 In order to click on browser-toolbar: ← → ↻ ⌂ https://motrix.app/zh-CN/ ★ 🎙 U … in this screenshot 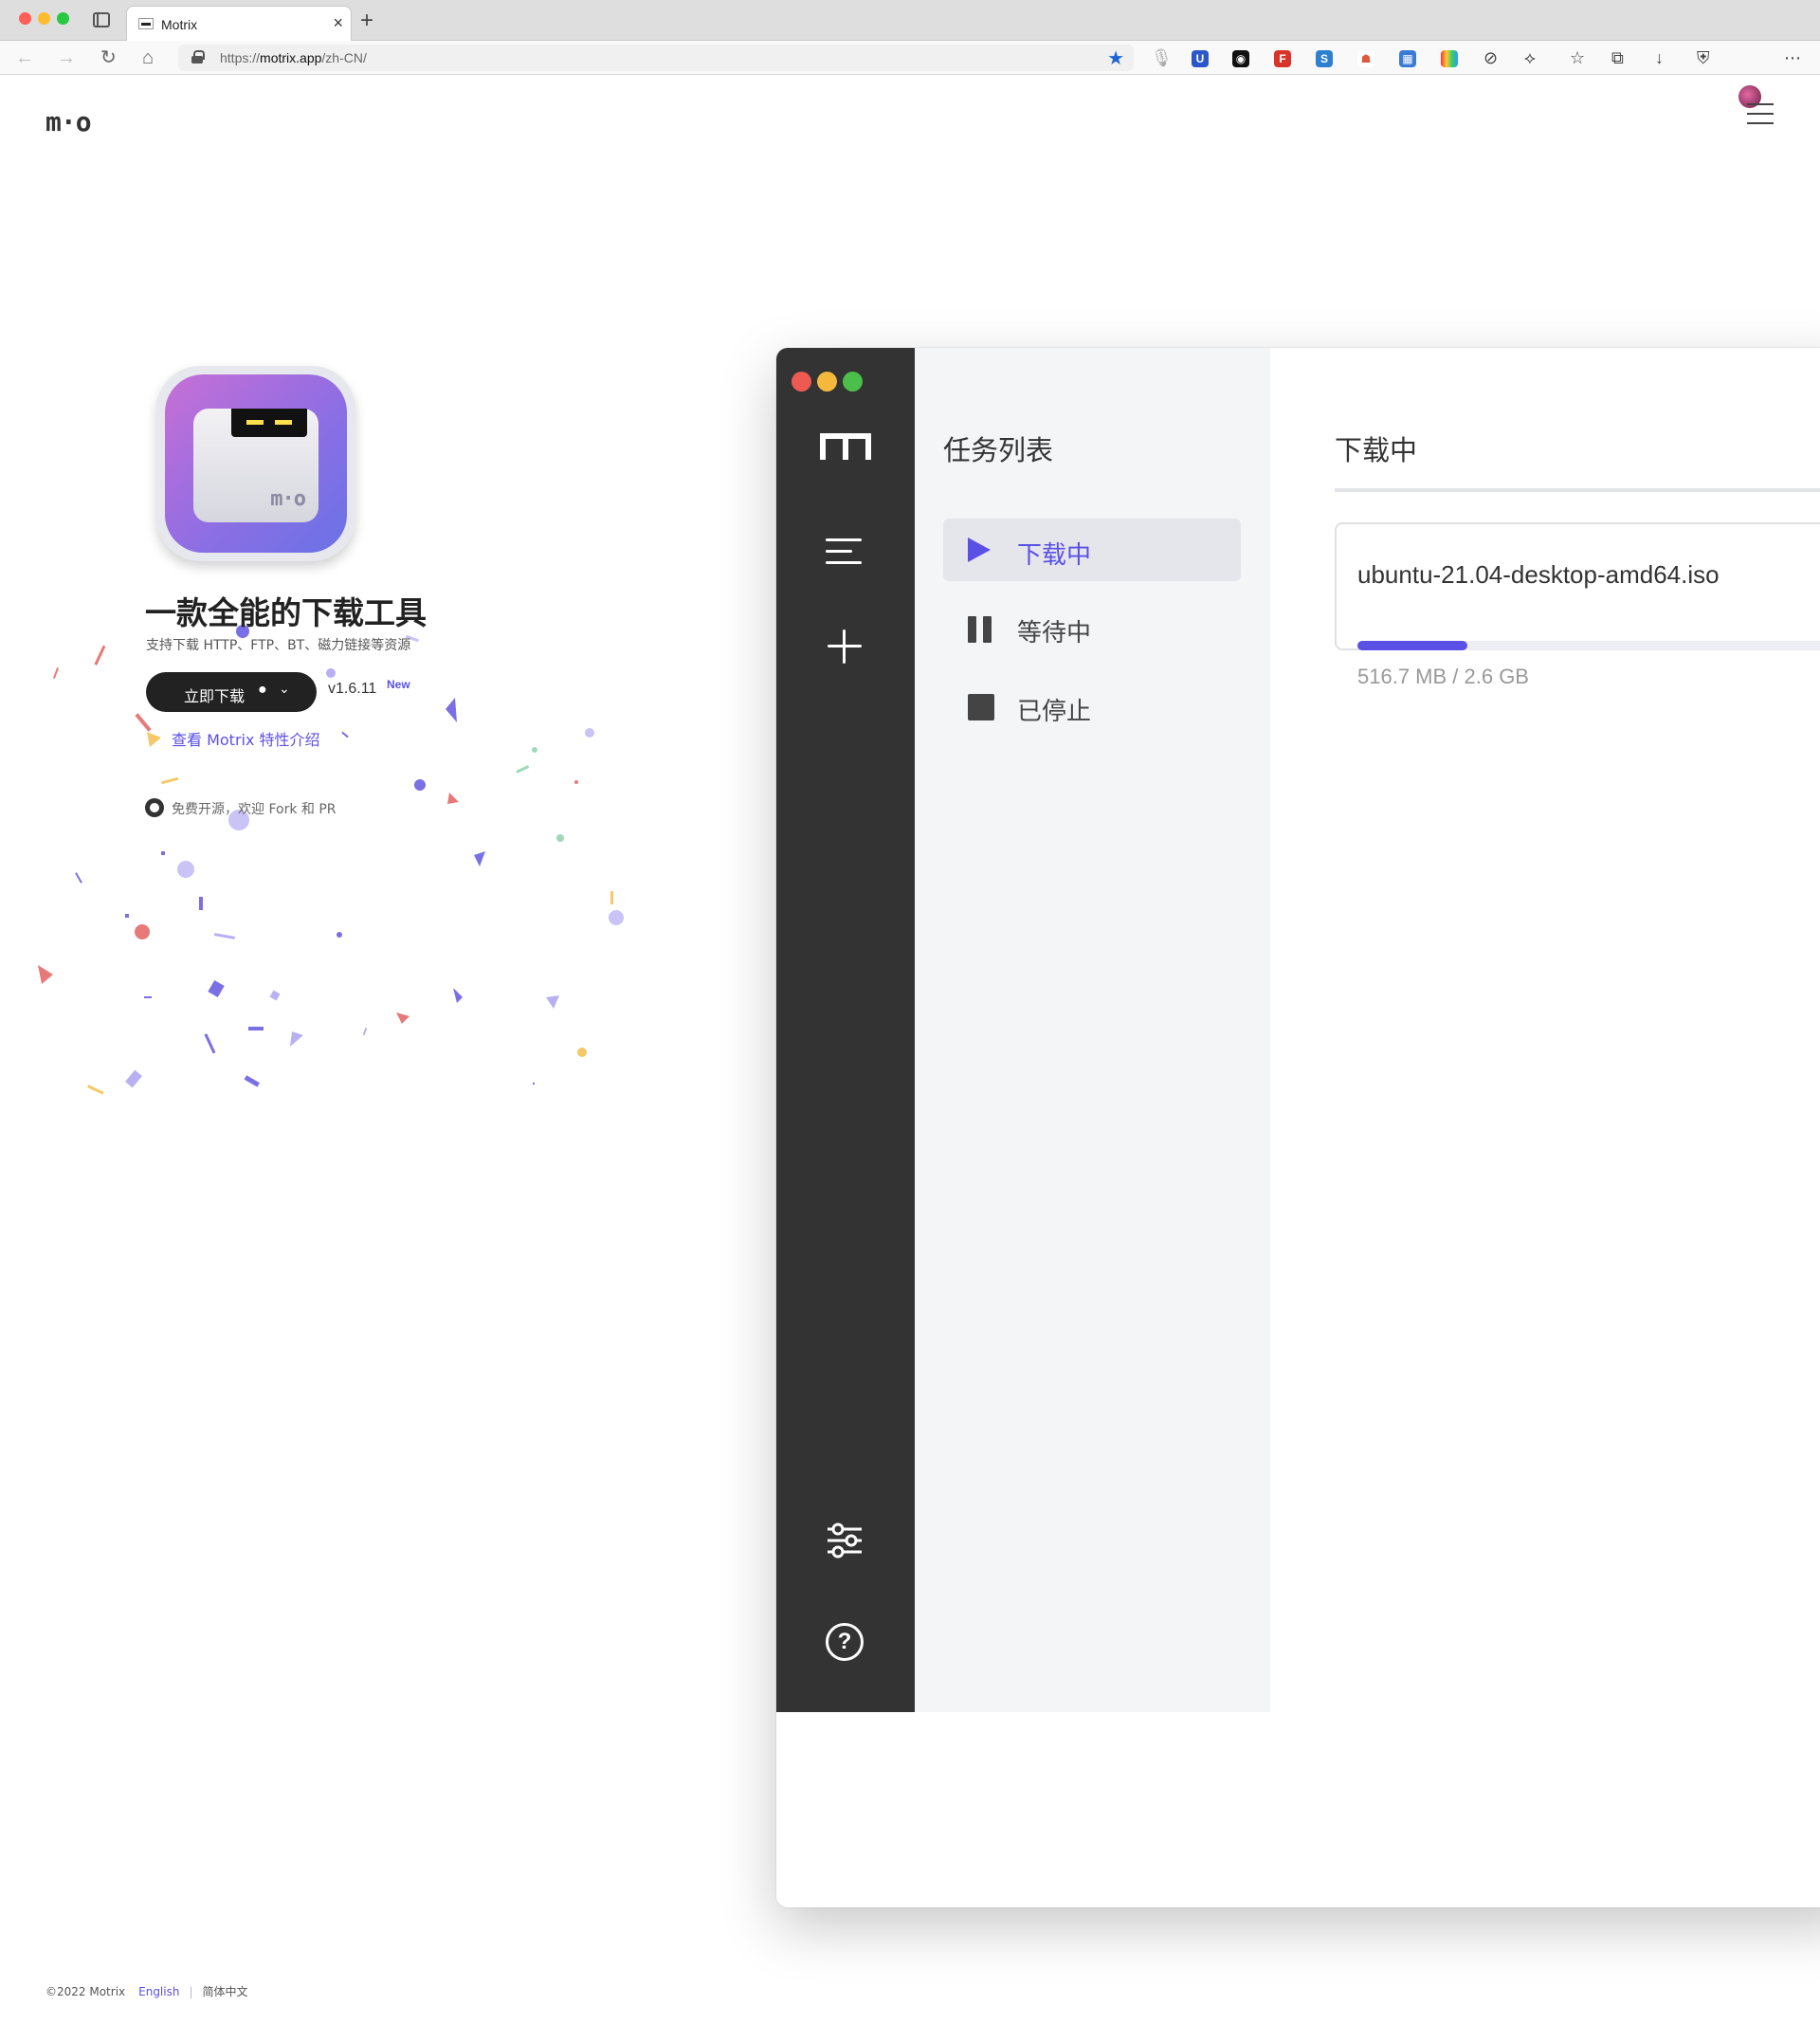, I will do `click(910, 75)`.